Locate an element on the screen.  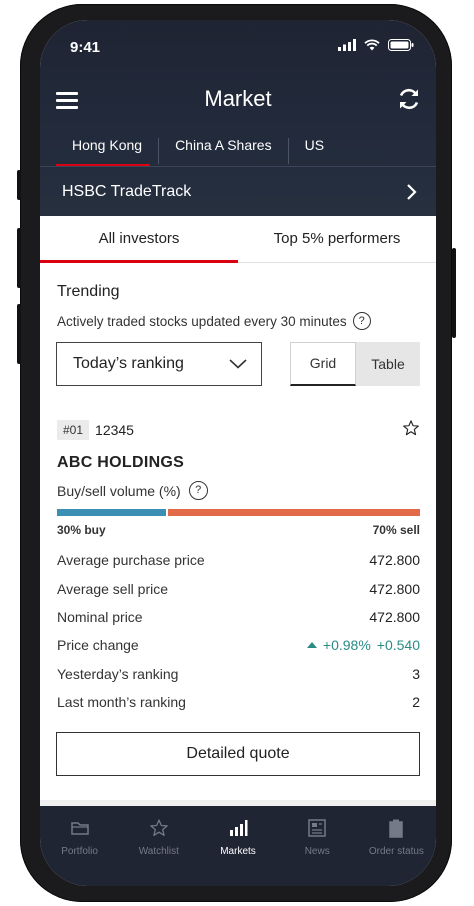
bar-chart-icon is located at coordinates (239, 828).